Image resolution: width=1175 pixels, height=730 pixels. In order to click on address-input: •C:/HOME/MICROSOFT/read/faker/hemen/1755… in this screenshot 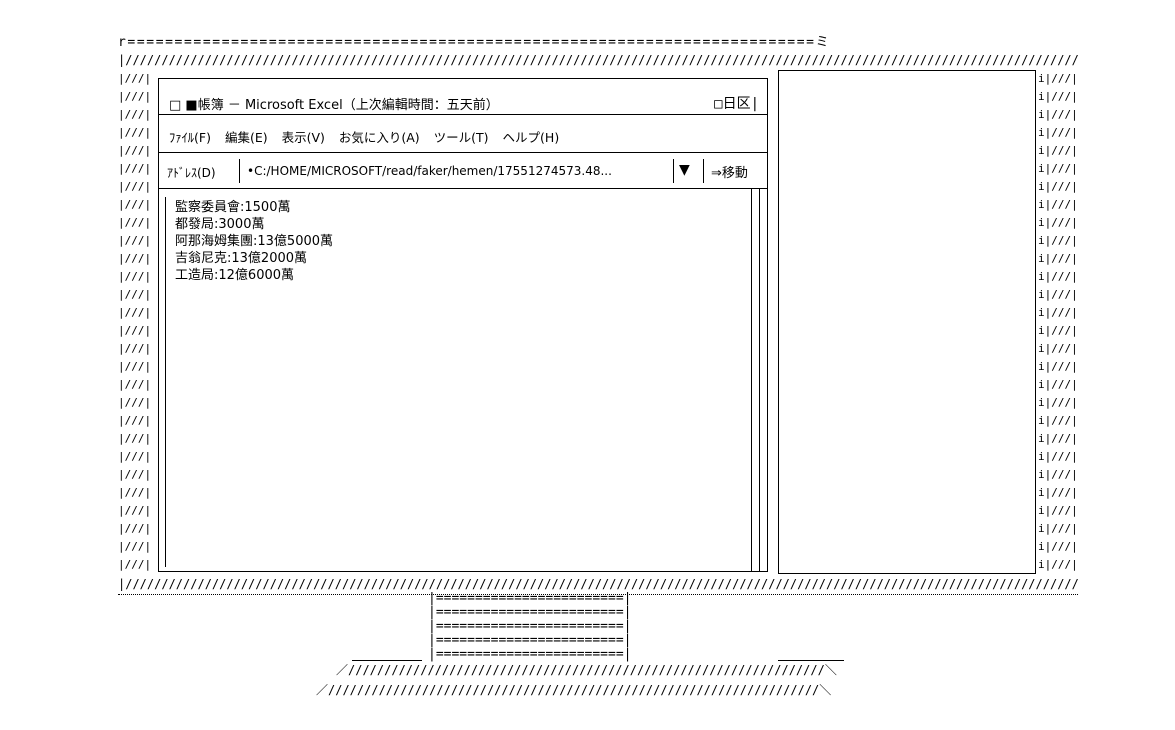, I will do `click(457, 171)`.